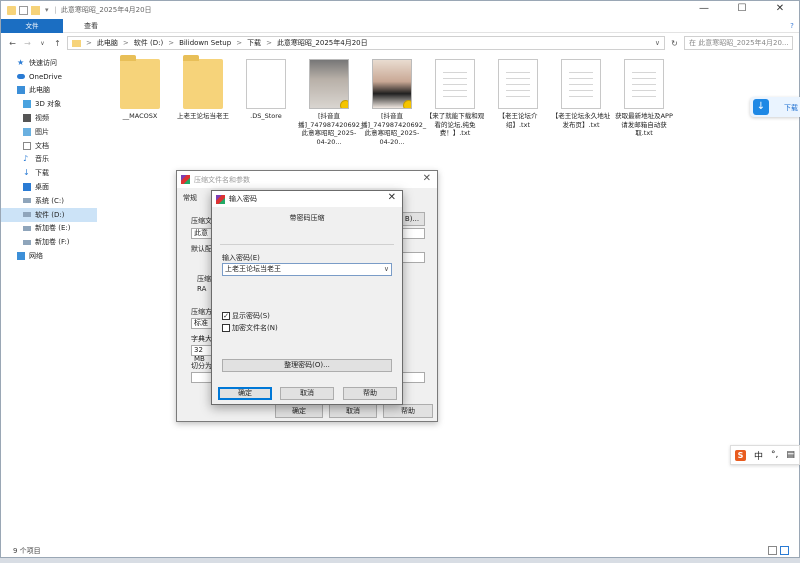 This screenshot has height=563, width=800. I want to click on ime-menu-icon: ▤, so click(790, 455).